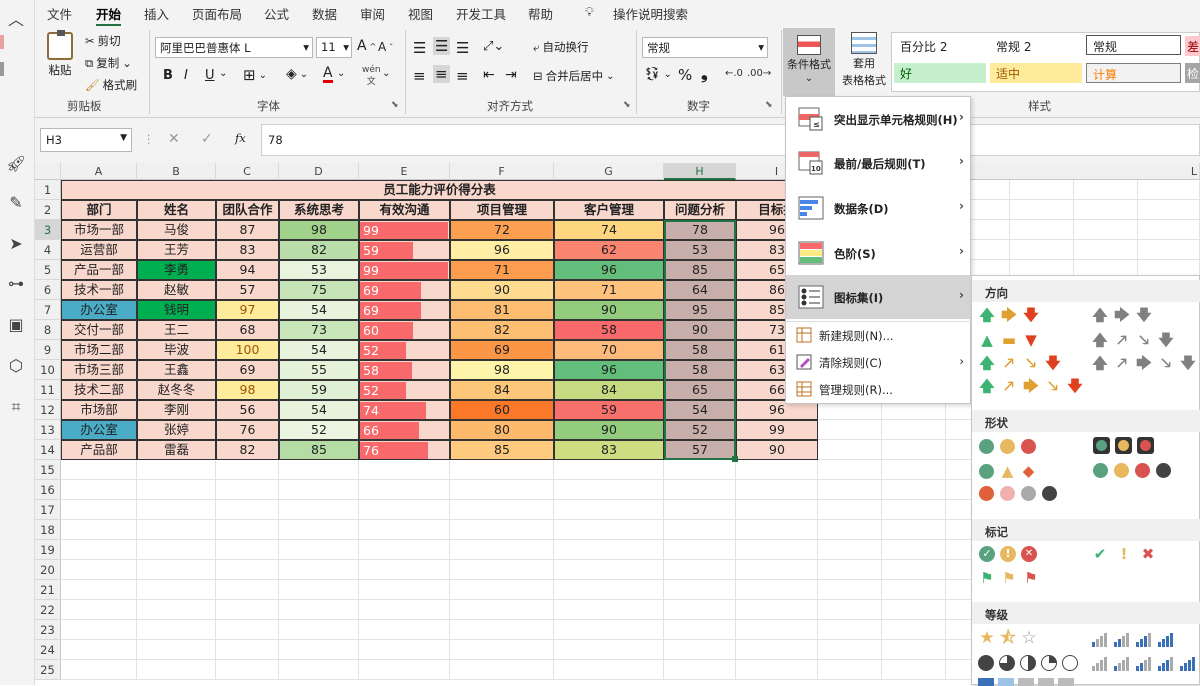 This screenshot has width=1200, height=686. What do you see at coordinates (1036, 73) in the screenshot?
I see `style-neutral: 适中` at bounding box center [1036, 73].